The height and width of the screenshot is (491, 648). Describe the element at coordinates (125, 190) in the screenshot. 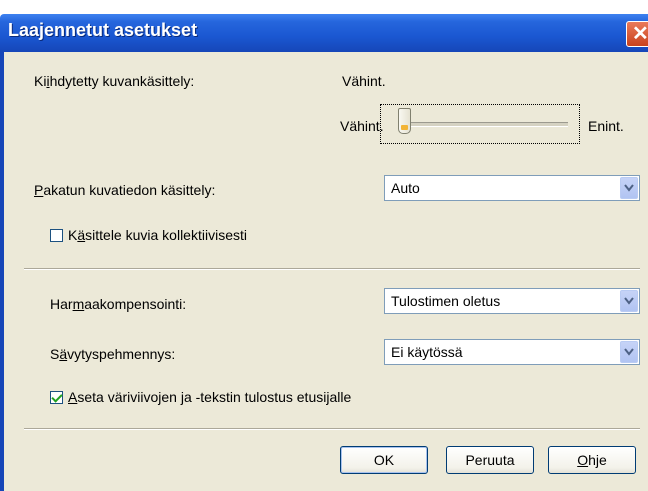

I see `compressed-processing-label: Pakatun kuvatiedon käsittely:` at that location.